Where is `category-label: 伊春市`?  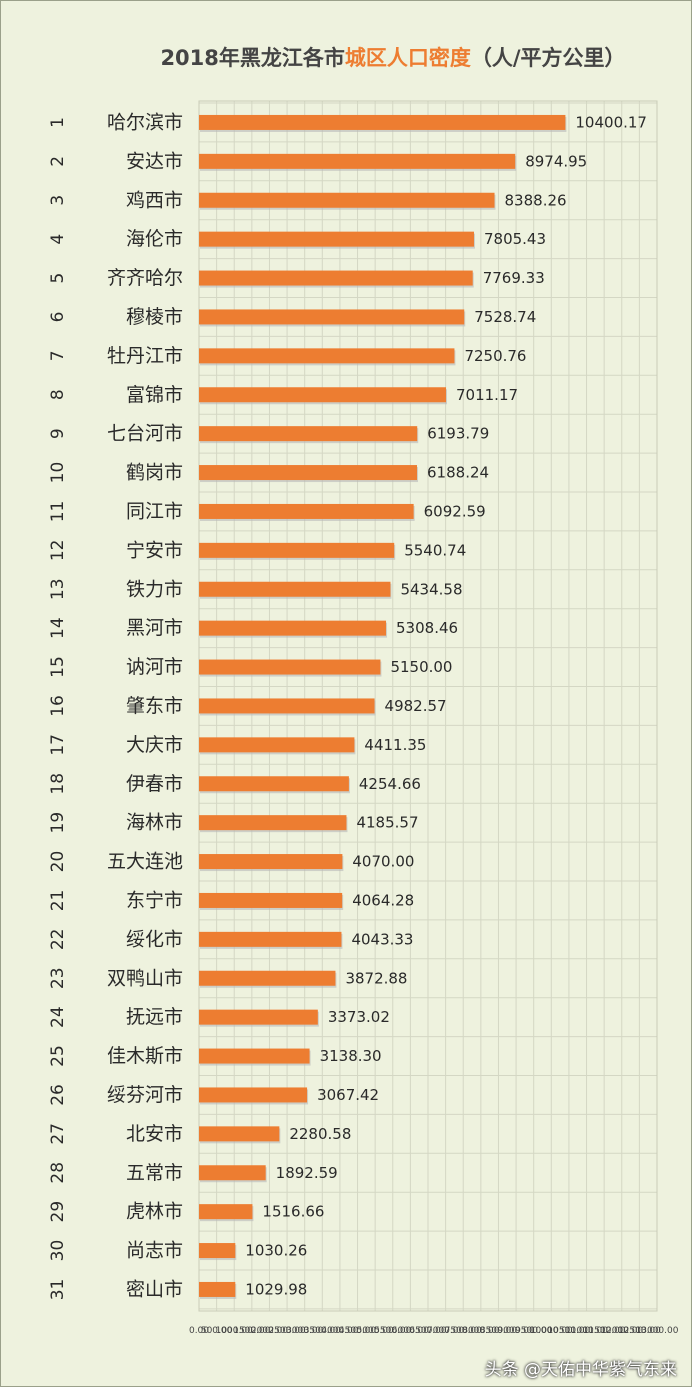 category-label: 伊春市 is located at coordinates (154, 784).